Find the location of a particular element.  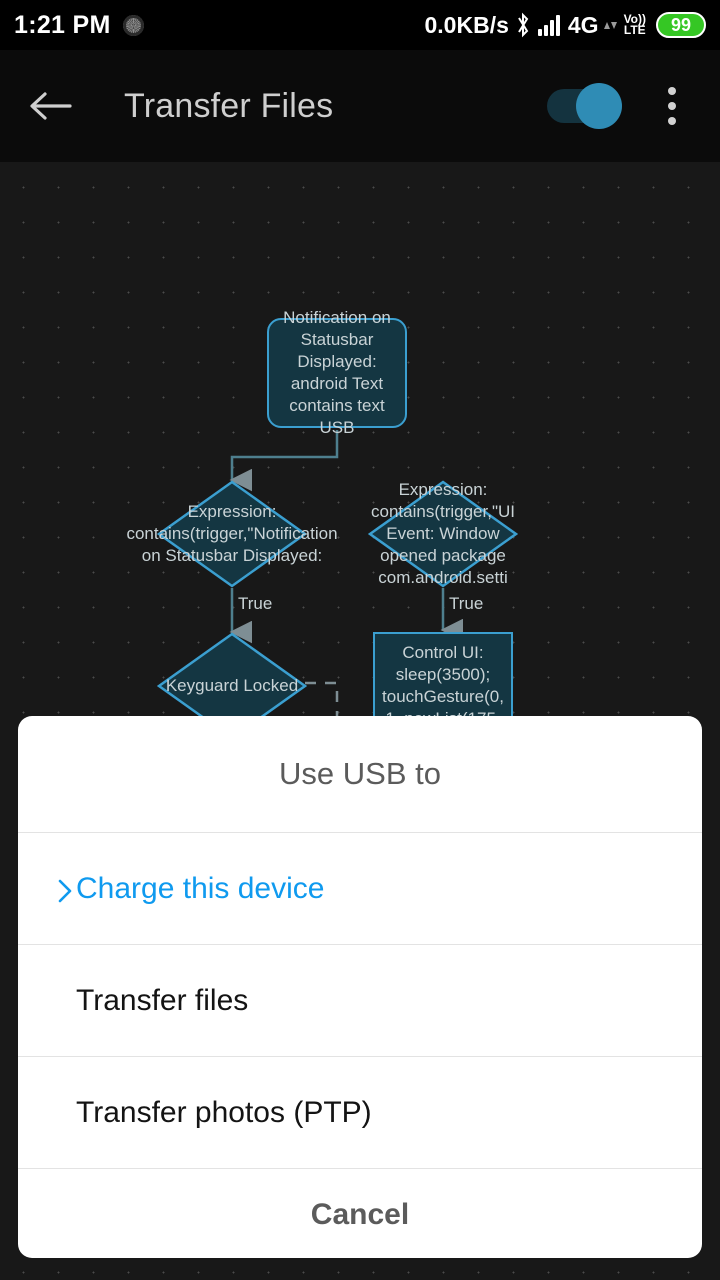

volte-line-2: LTE is located at coordinates (634, 30).